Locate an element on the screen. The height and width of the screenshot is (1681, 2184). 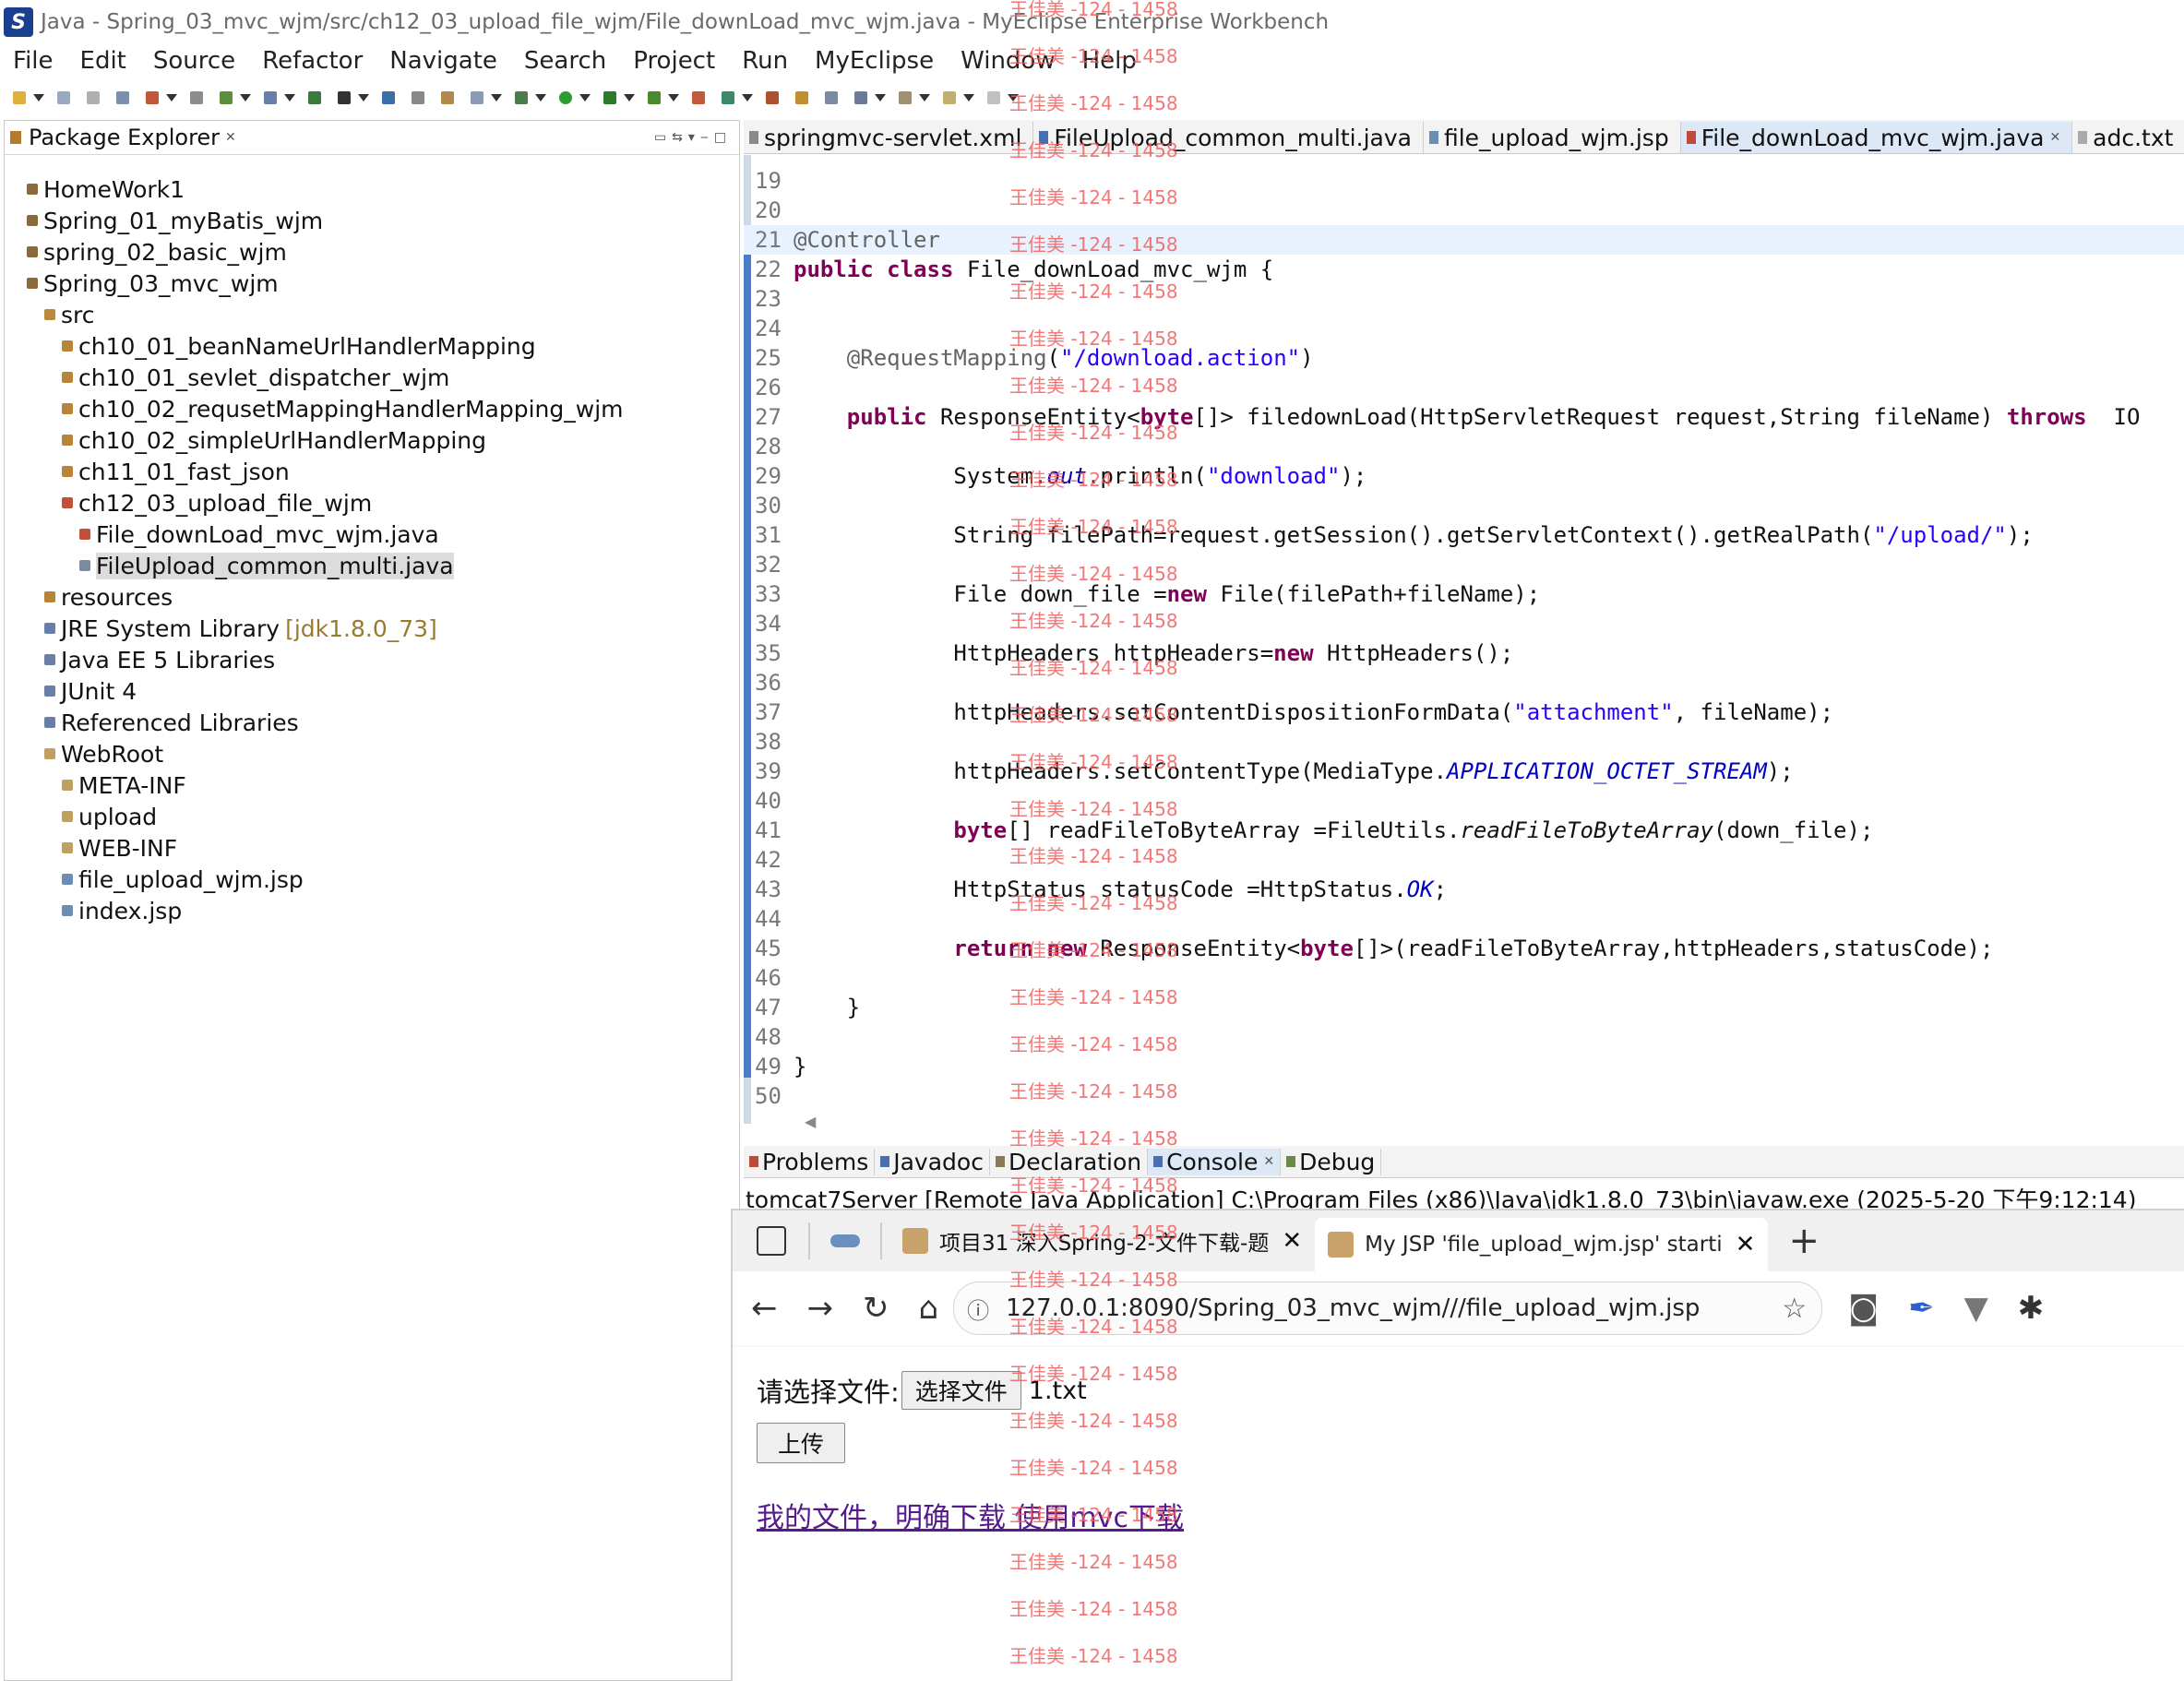
code-line: 42 is located at coordinates (1464, 860).